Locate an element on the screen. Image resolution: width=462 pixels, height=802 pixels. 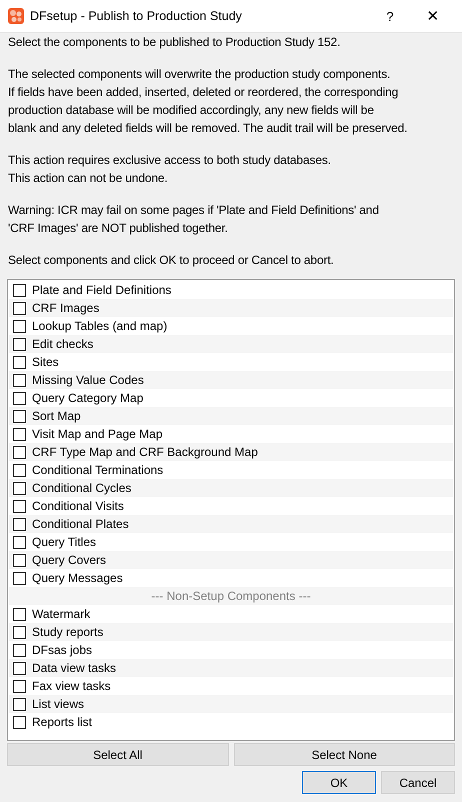
message-text: Select components and click OK to proceed or Cancel to abort. is located at coordinates (171, 260).